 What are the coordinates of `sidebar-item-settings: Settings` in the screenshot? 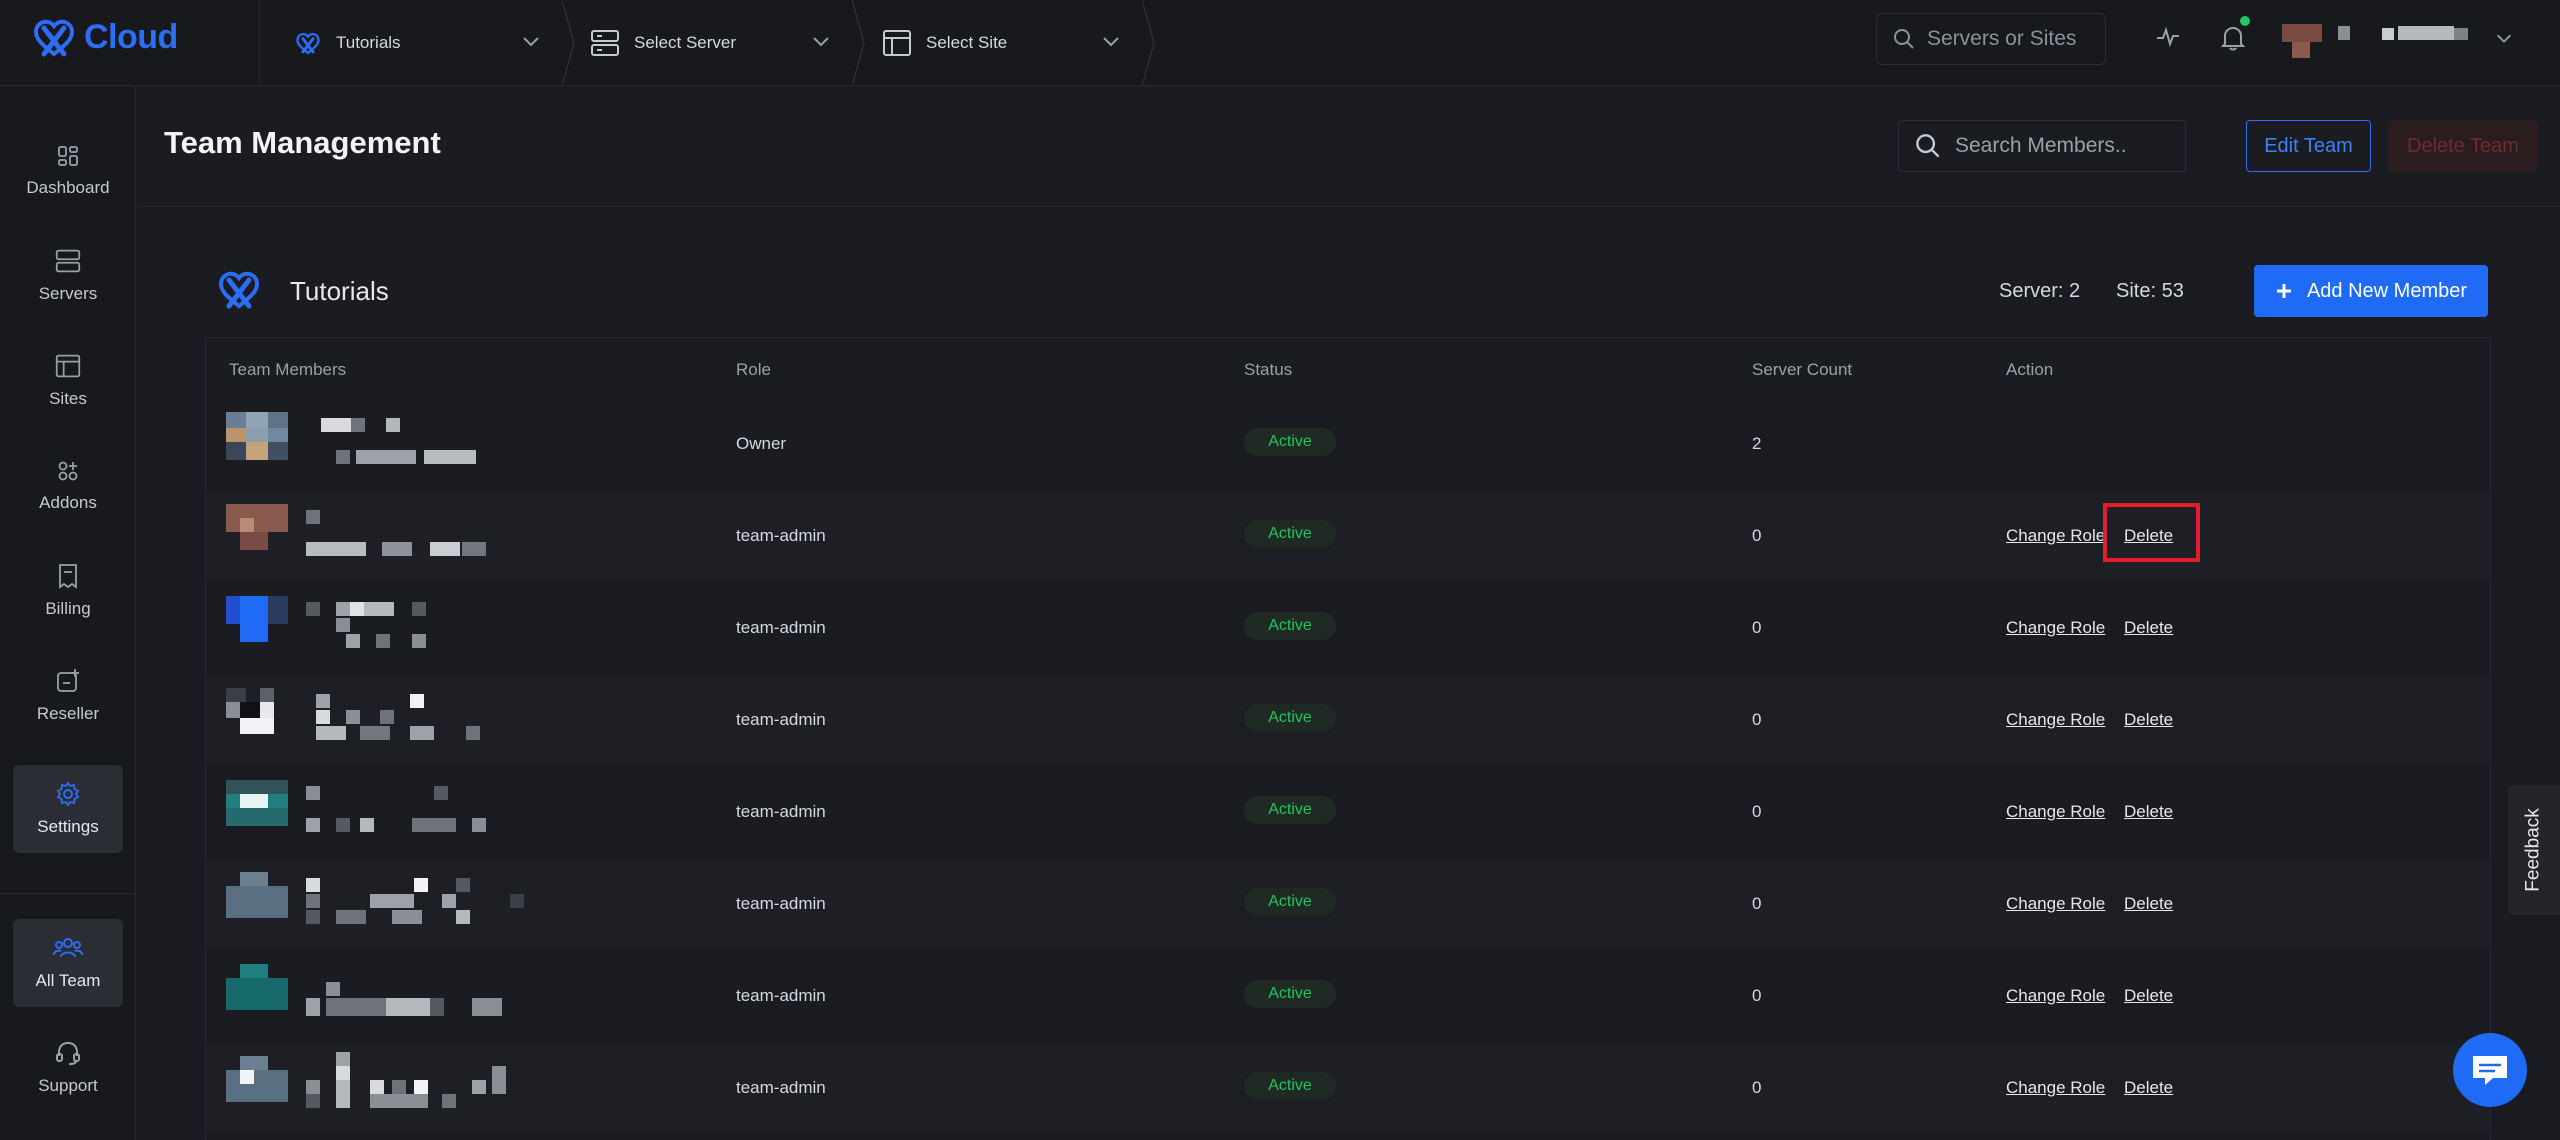 It's located at (68, 809).